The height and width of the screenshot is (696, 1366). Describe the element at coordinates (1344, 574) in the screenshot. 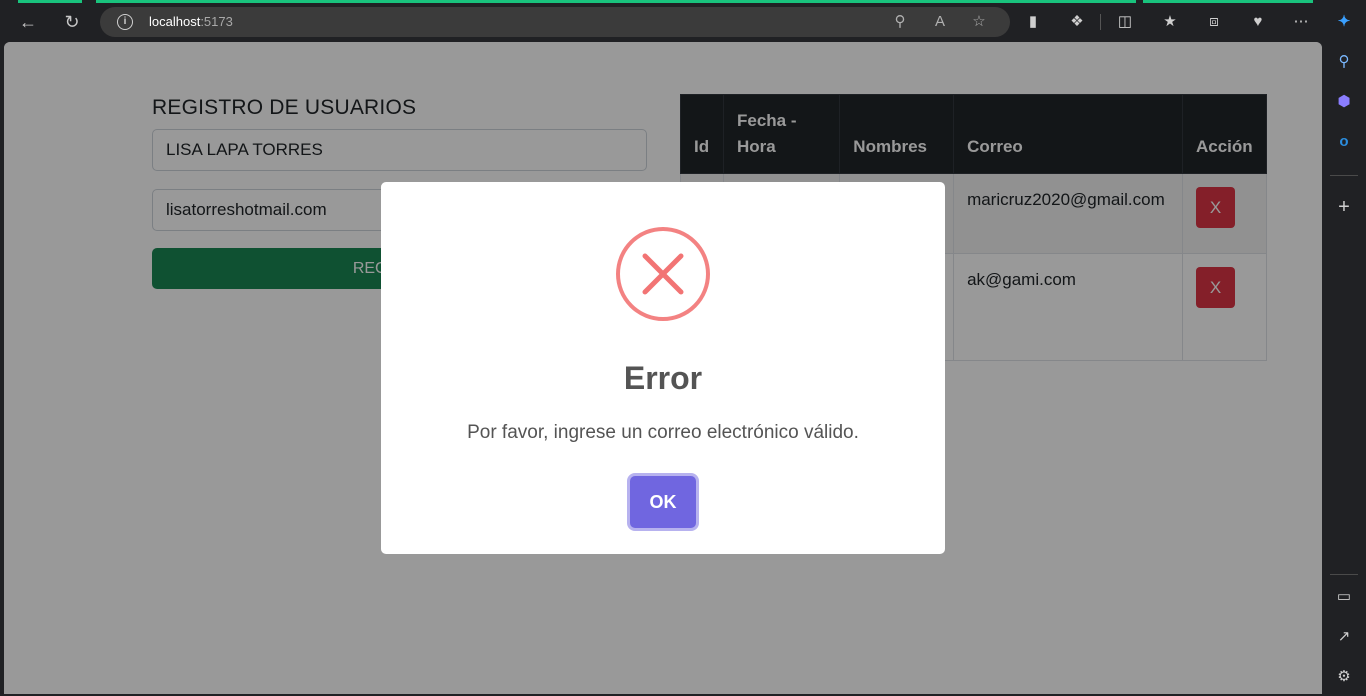

I see `sidebar-divider-bottom` at that location.